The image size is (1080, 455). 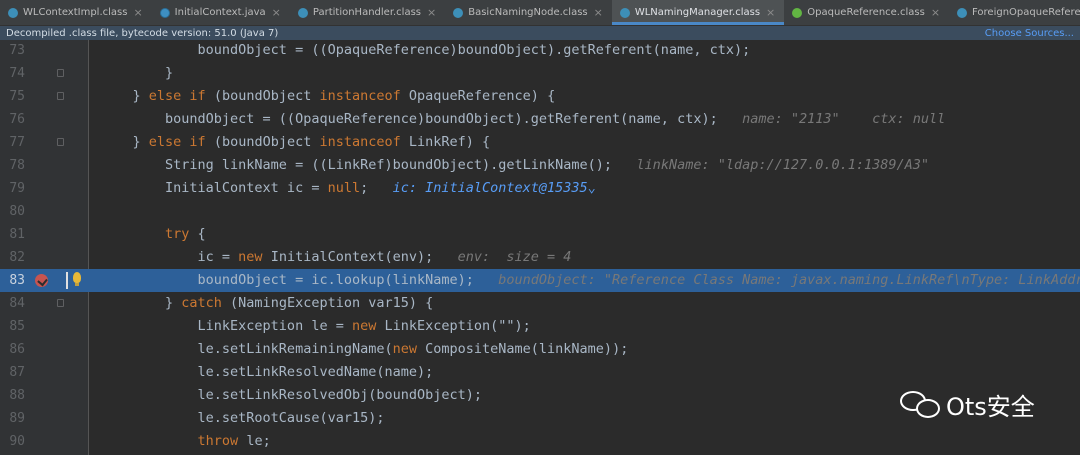 What do you see at coordinates (1026, 12) in the screenshot?
I see `tab-label: ForeignOpaqueReference.class` at bounding box center [1026, 12].